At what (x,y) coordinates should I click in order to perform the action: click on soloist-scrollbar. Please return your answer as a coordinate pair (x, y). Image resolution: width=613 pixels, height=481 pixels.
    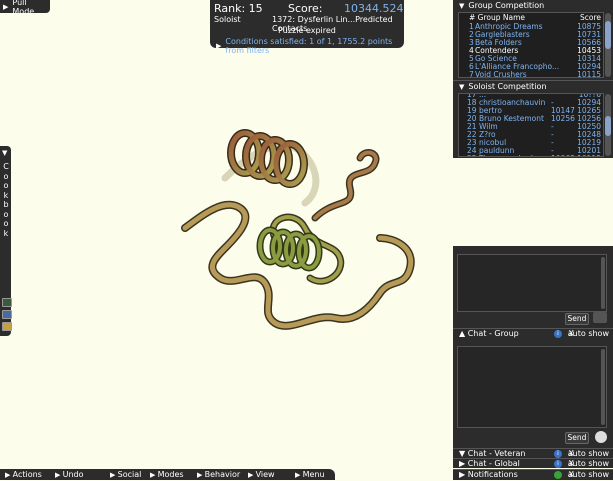
    Looking at the image, I should click on (608, 125).